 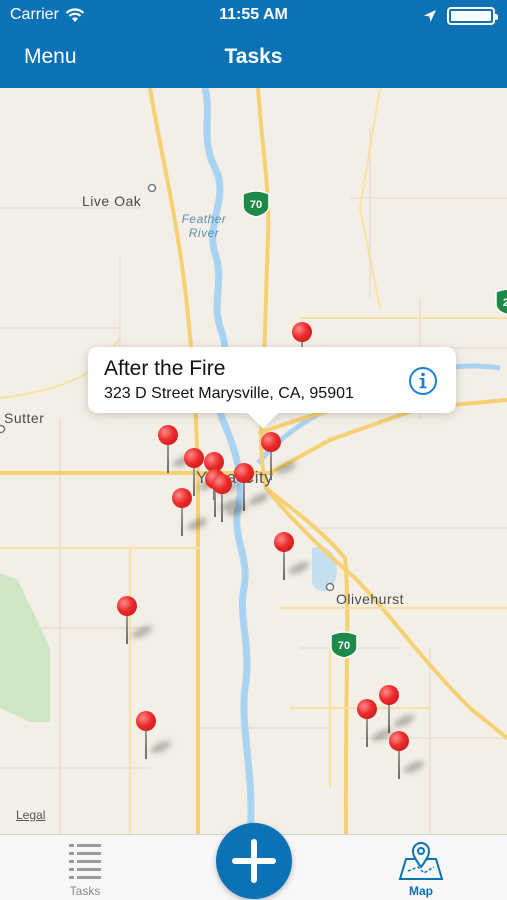 I want to click on status-right, so click(x=460, y=16).